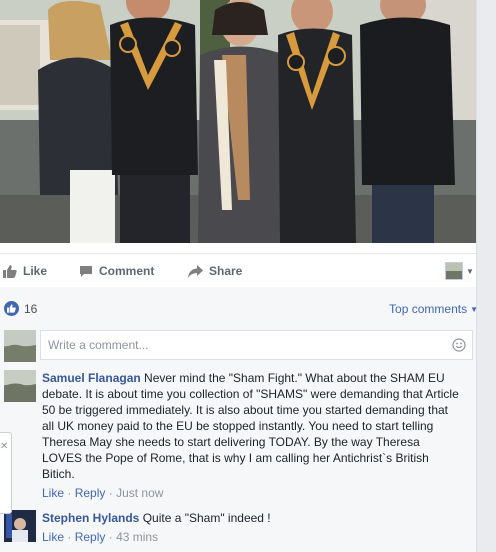 The height and width of the screenshot is (552, 496). I want to click on page-avatar, so click(454, 271).